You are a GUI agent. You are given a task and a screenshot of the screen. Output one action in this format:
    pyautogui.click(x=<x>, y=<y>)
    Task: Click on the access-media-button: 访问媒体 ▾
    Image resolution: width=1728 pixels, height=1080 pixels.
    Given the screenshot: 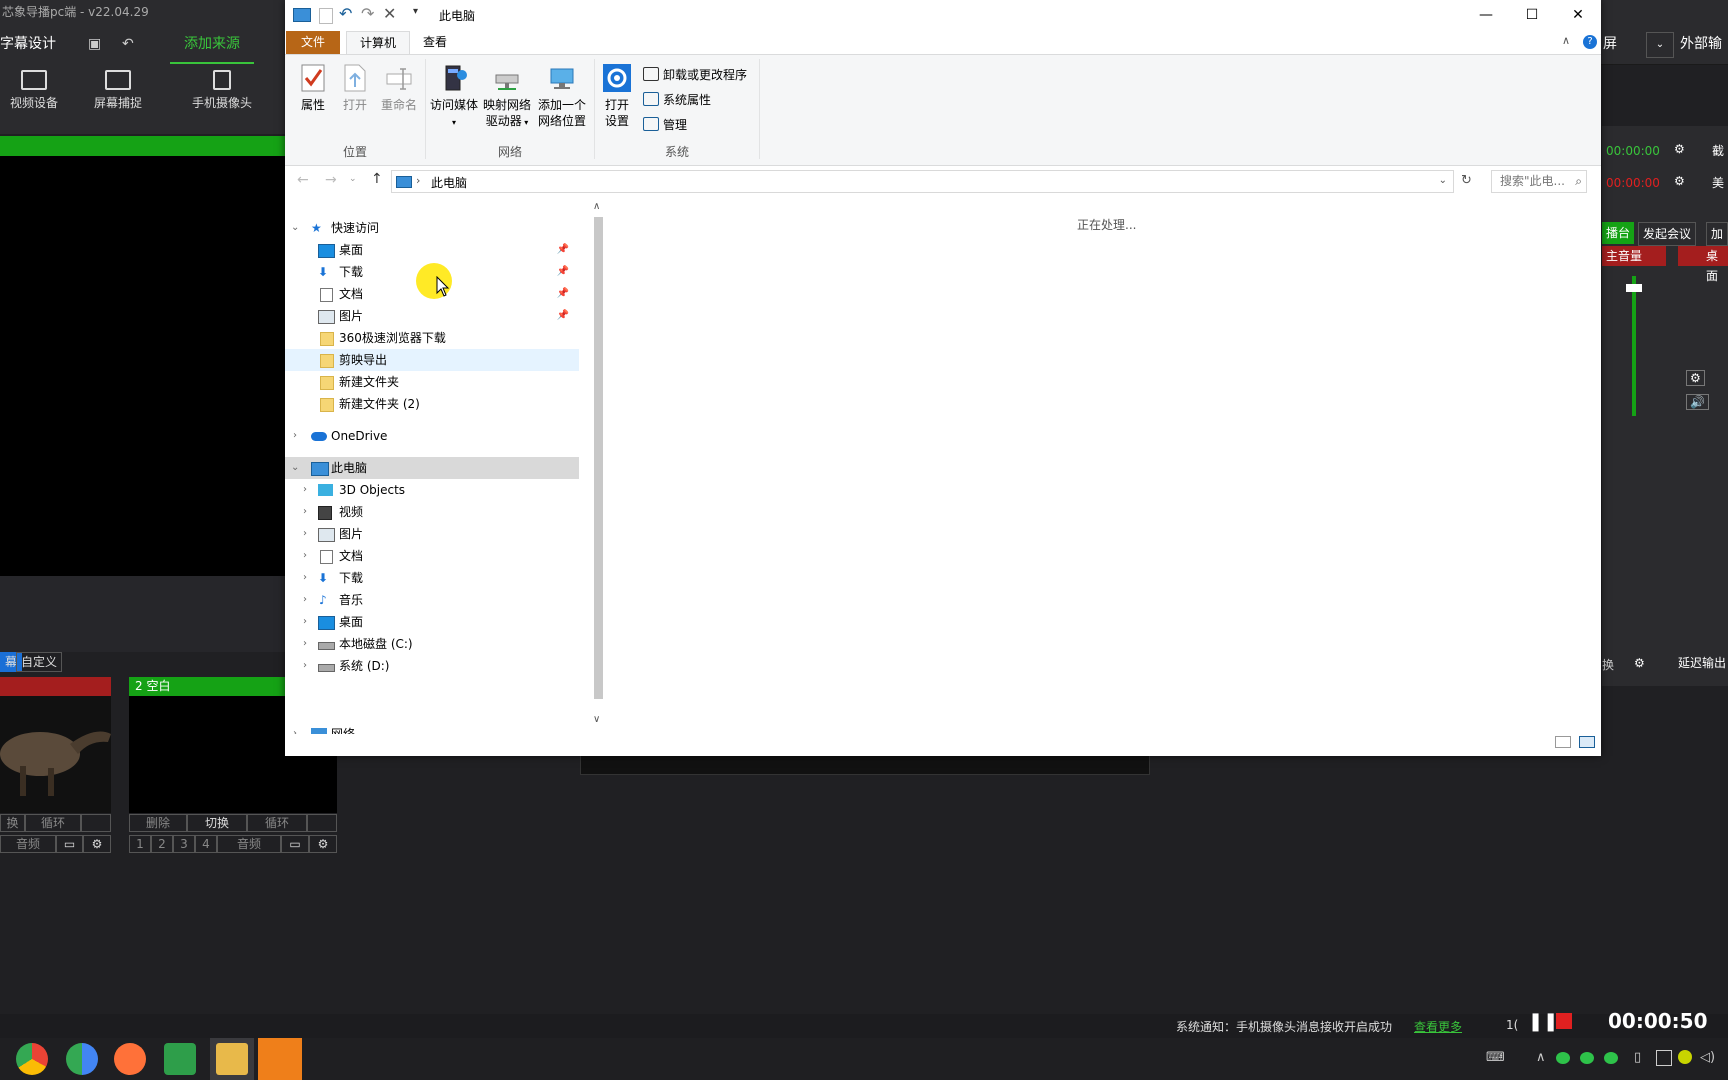 What is the action you would take?
    pyautogui.click(x=454, y=95)
    